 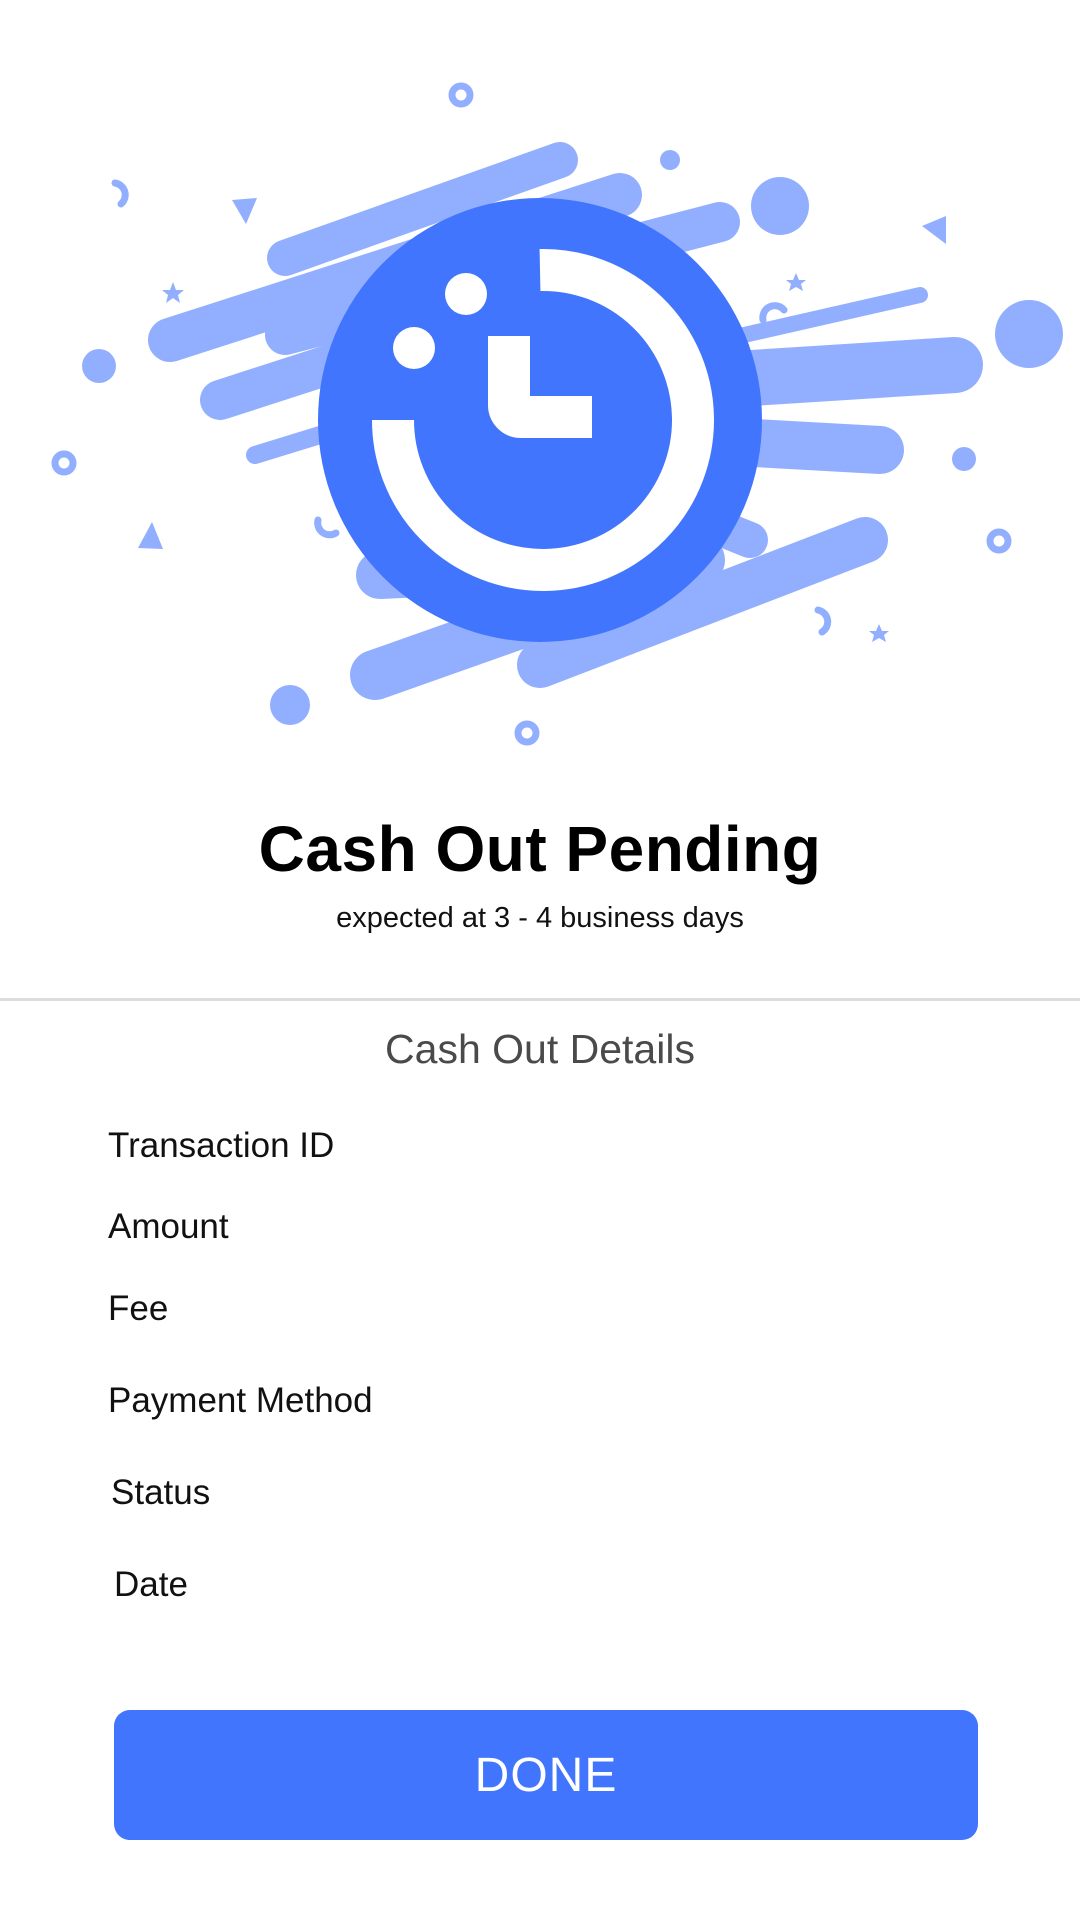 I want to click on detail-label-amount: Amount, so click(x=168, y=1226).